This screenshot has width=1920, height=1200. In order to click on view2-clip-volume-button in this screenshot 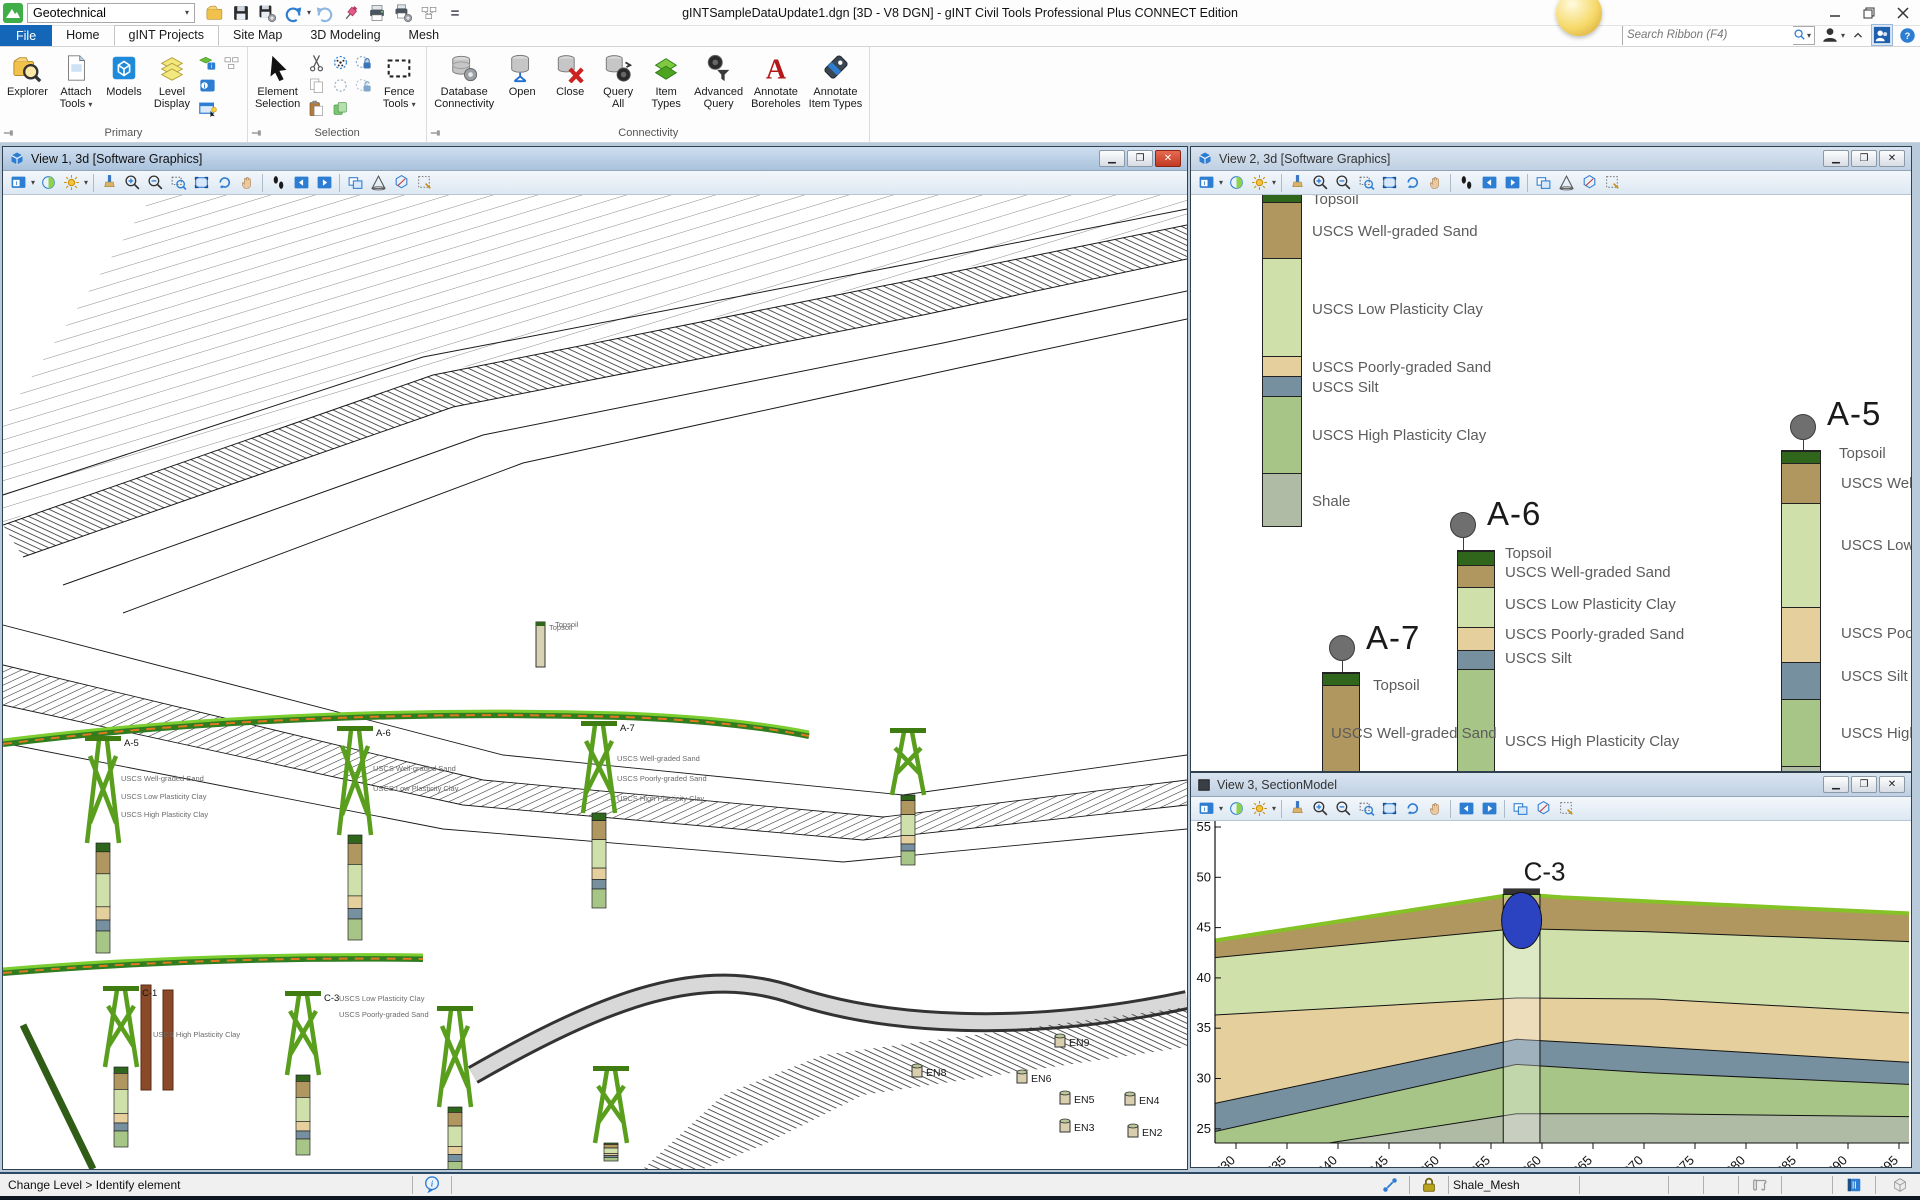, I will do `click(1566, 182)`.